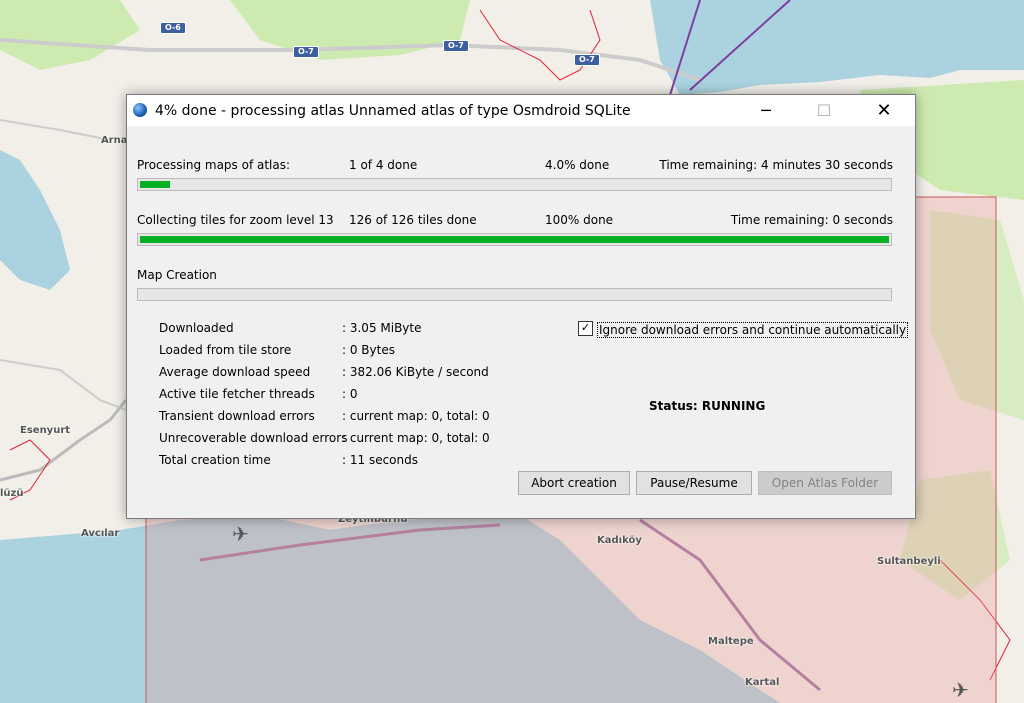 Image resolution: width=1024 pixels, height=703 pixels. Describe the element at coordinates (196, 328) in the screenshot. I see `stat-label: Downloaded` at that location.